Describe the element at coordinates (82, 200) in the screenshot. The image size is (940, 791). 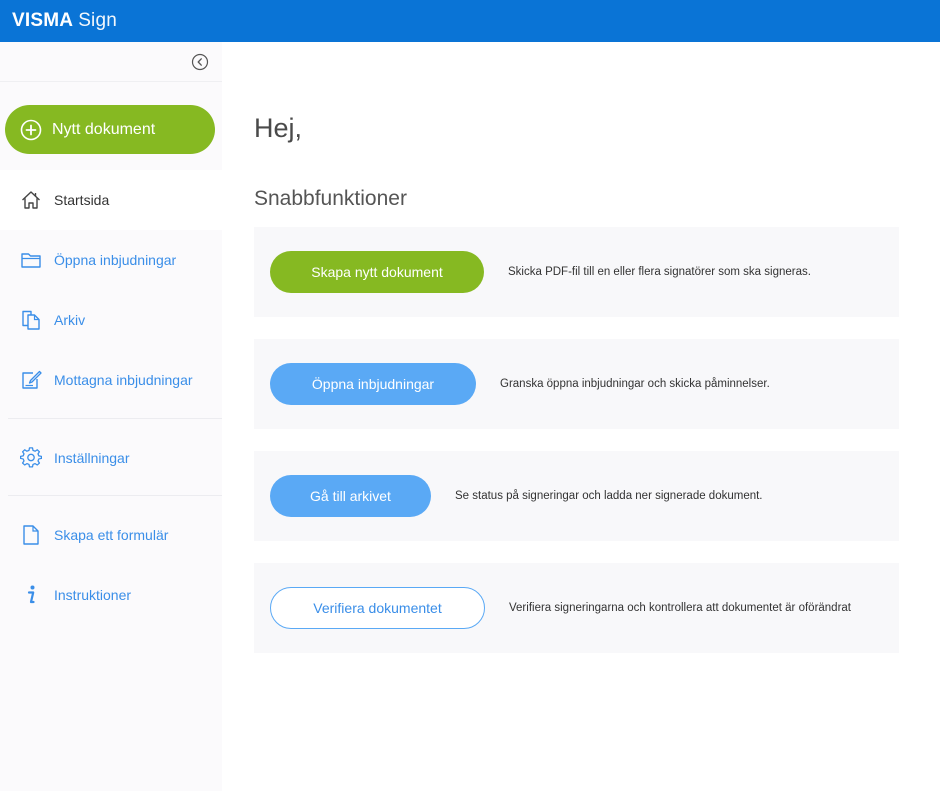
I see `sidebar-item-label: Startsida` at that location.